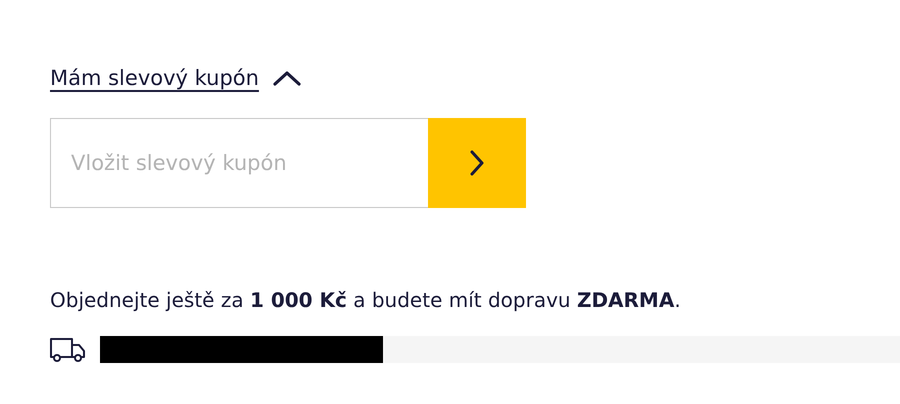  I want to click on truck-icon, so click(68, 349).